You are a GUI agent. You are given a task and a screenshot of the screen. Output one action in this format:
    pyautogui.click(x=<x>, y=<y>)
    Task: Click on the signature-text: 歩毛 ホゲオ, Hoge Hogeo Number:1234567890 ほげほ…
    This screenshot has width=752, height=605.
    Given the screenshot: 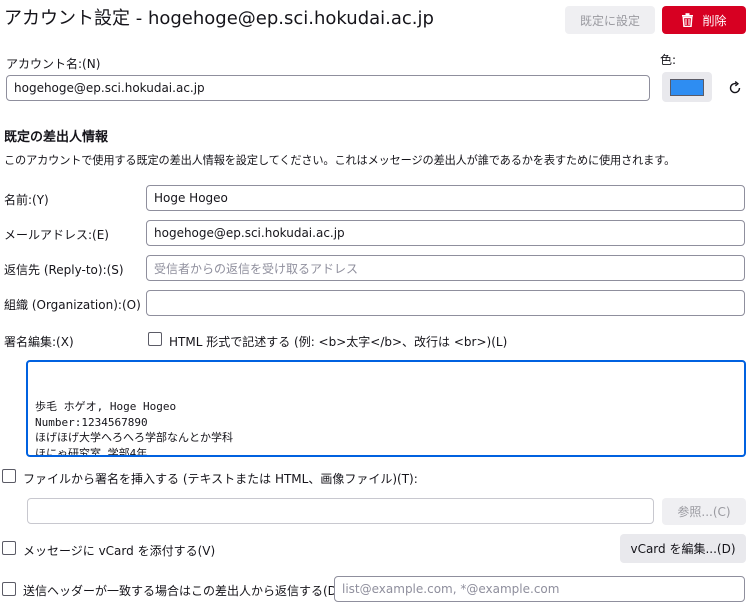 What is the action you would take?
    pyautogui.click(x=134, y=428)
    